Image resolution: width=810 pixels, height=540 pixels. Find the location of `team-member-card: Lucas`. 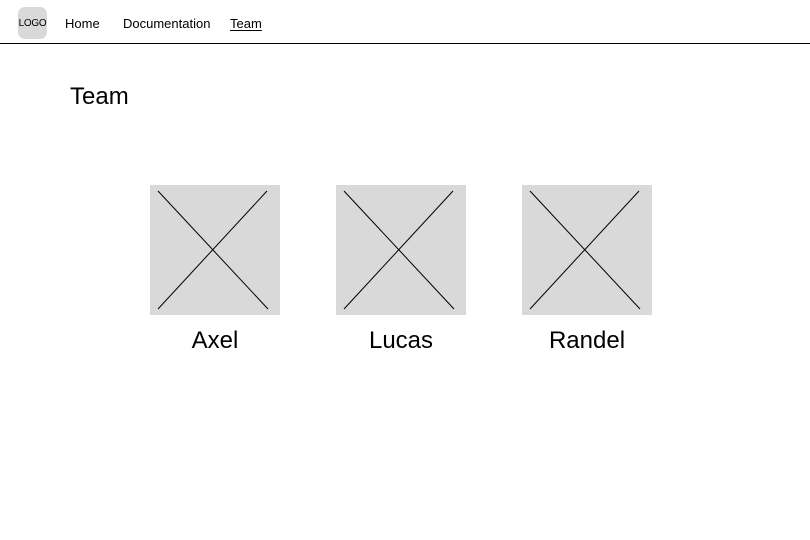

team-member-card: Lucas is located at coordinates (401, 269).